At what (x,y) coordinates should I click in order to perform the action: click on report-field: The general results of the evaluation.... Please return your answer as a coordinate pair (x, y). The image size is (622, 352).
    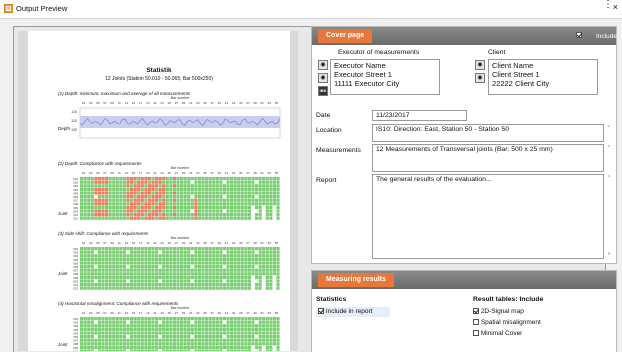
    Looking at the image, I should click on (488, 216).